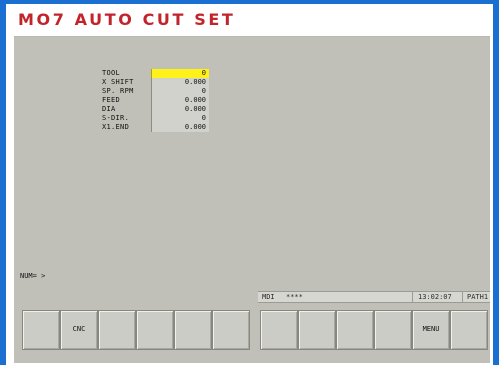  Describe the element at coordinates (180, 82) in the screenshot. I see `param-field-x-shift: 0.000` at that location.